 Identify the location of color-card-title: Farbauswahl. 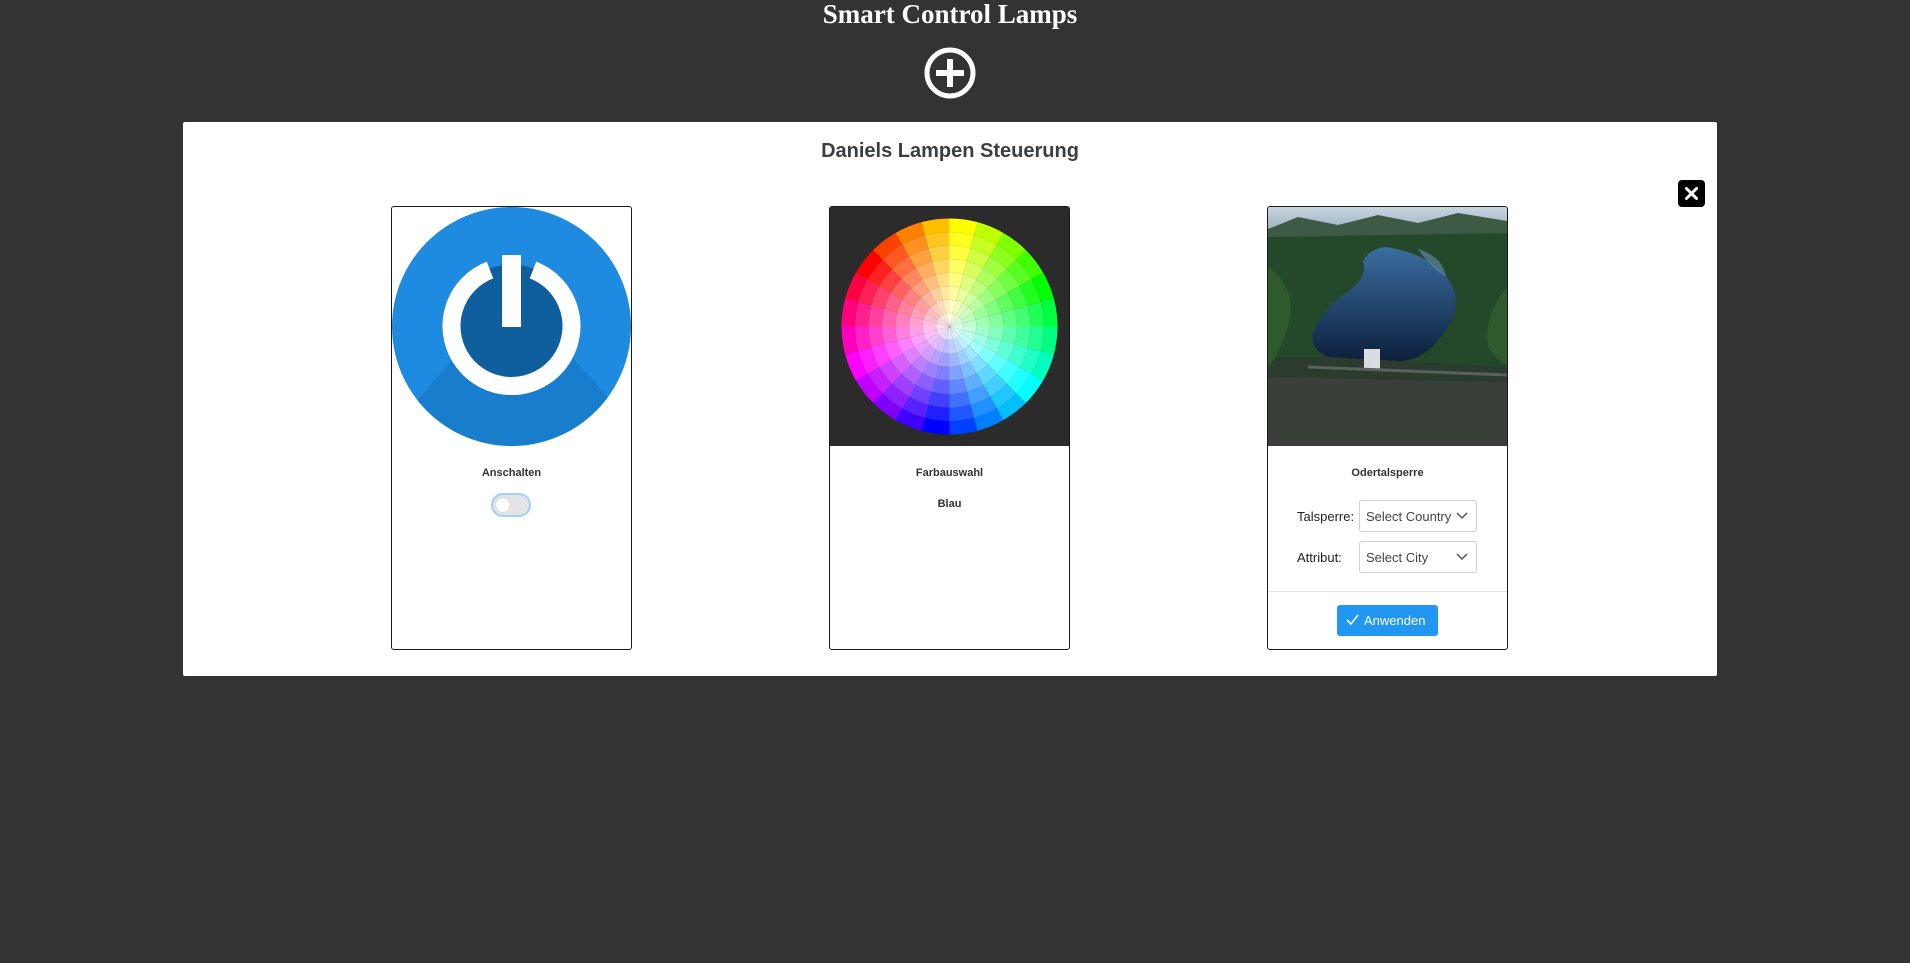
(949, 473).